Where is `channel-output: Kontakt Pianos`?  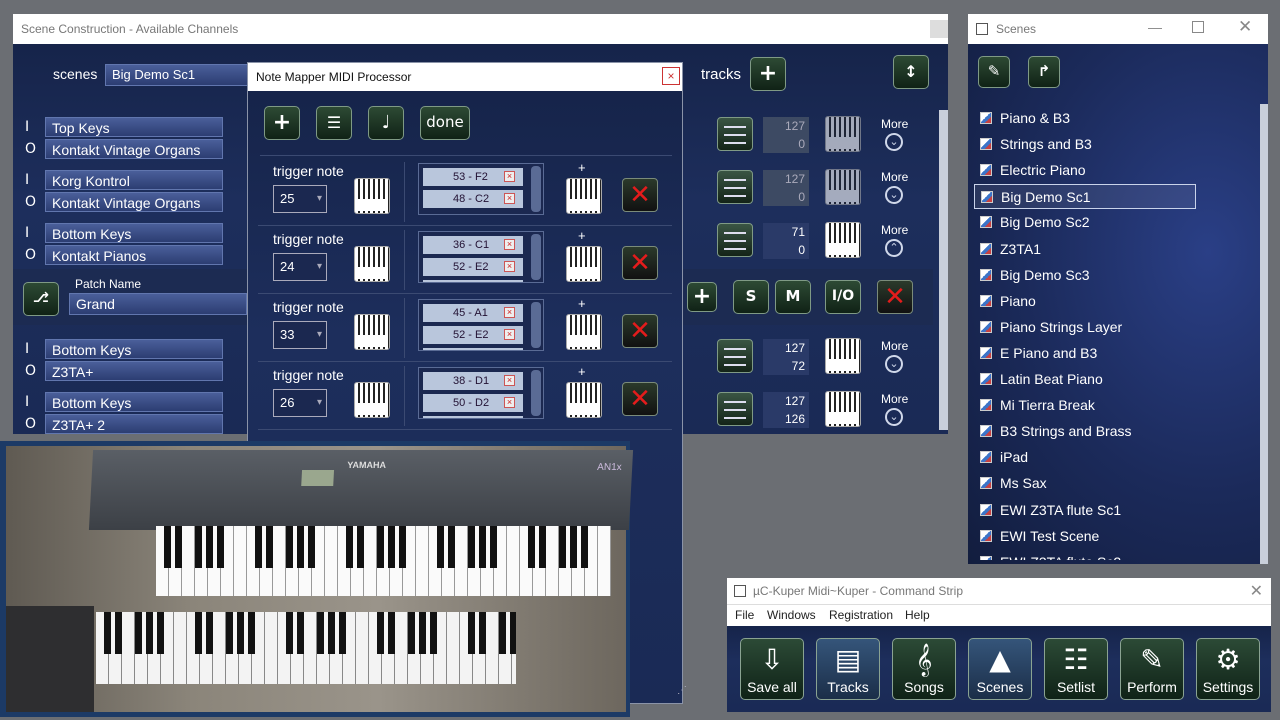
channel-output: Kontakt Pianos is located at coordinates (134, 255).